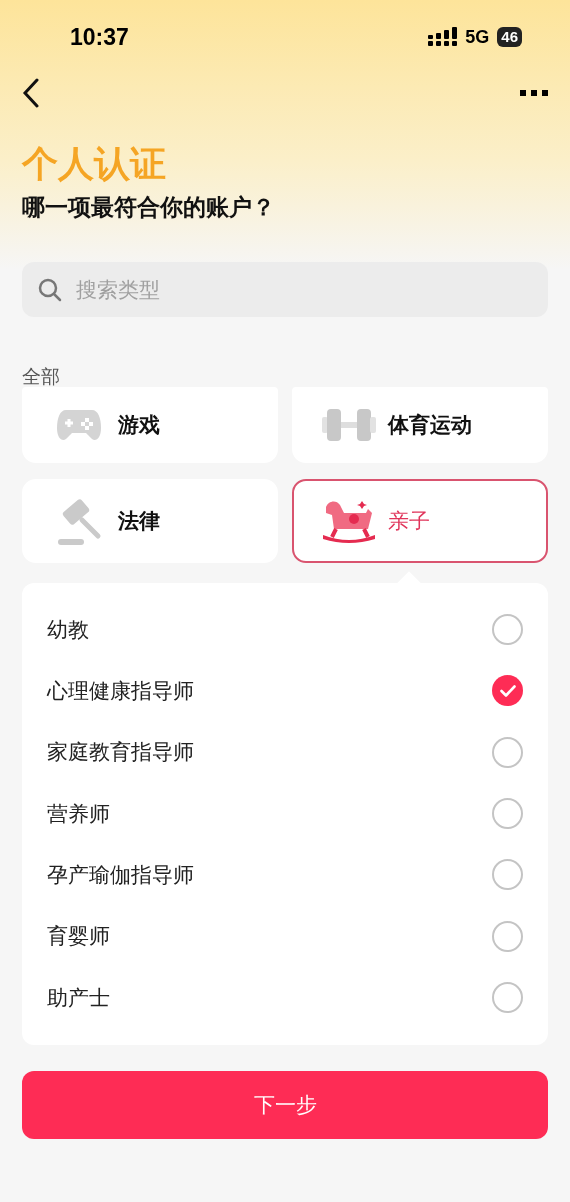  I want to click on category-card: 亲子, so click(420, 521).